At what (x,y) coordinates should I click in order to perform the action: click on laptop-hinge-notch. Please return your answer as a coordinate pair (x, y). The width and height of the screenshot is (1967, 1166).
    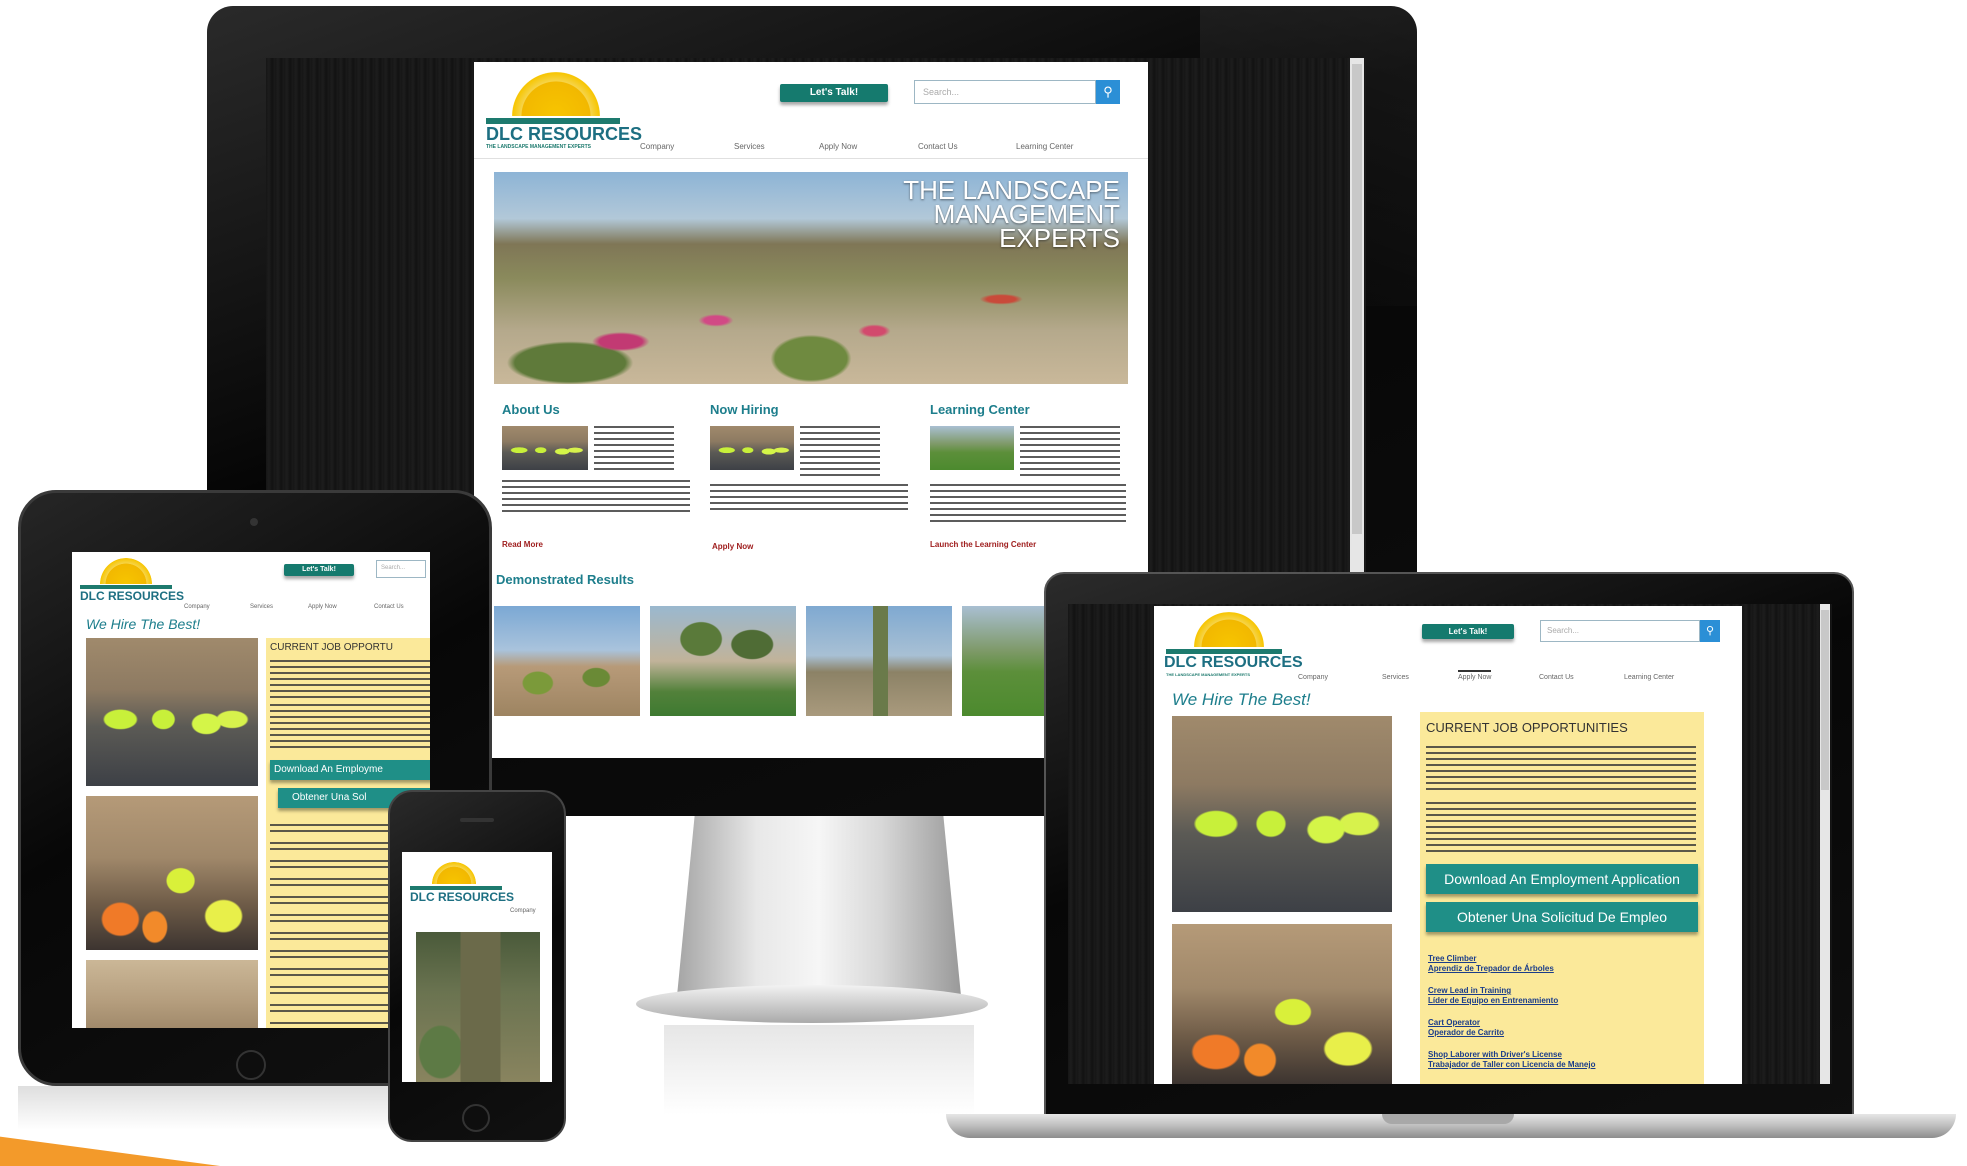
    Looking at the image, I should click on (1448, 1119).